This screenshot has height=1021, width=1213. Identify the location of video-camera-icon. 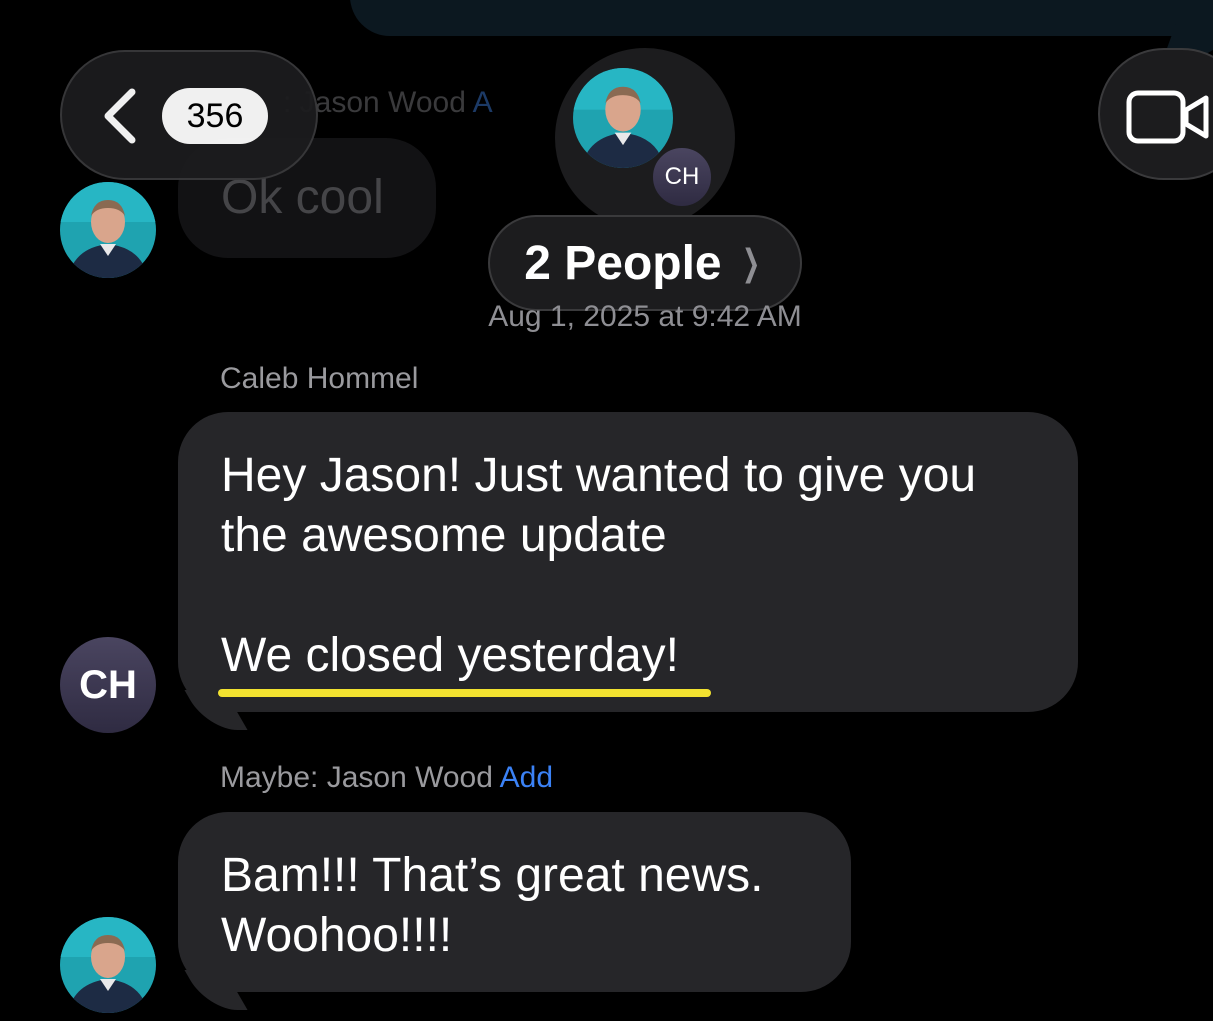
(1167, 117).